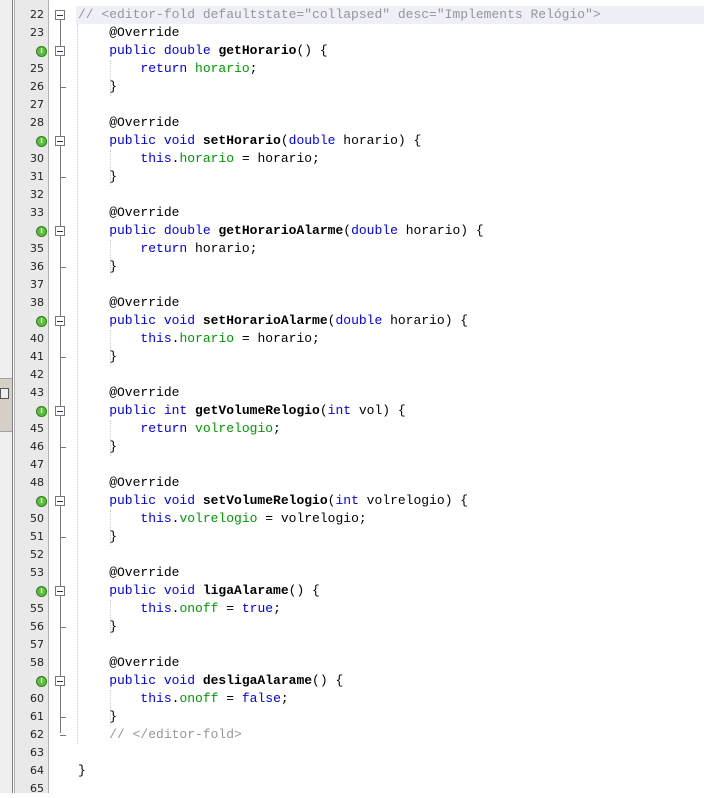 The image size is (704, 798). I want to click on code-line: 61 }, so click(352, 717).